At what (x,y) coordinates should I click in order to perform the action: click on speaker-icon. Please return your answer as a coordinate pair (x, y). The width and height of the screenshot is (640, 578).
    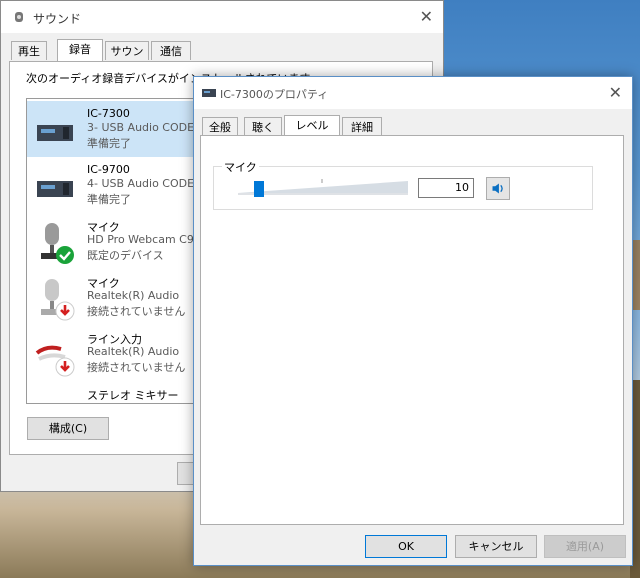
    Looking at the image, I should click on (497, 188).